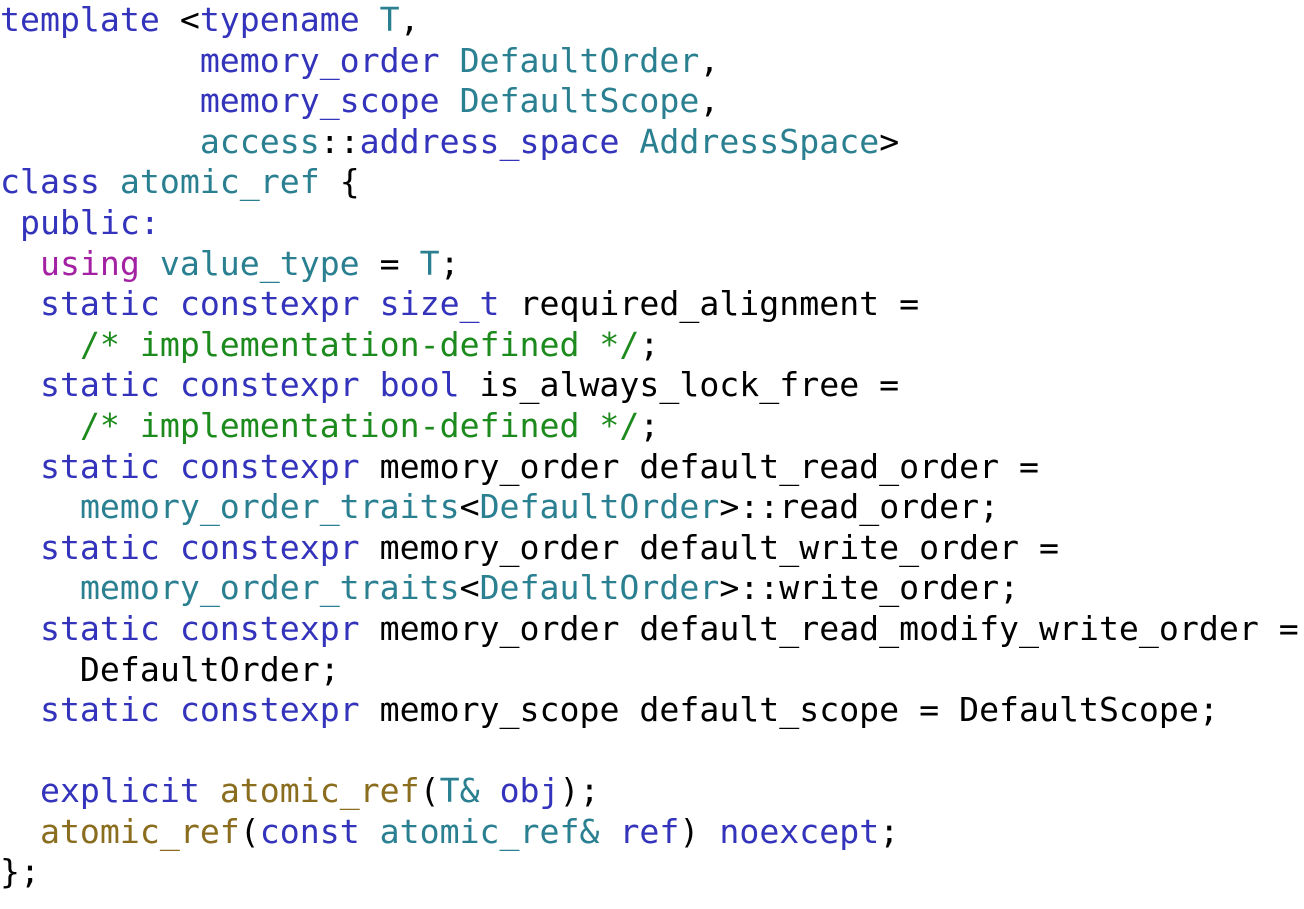  Describe the element at coordinates (759, 141) in the screenshot. I see `code-token: AddressSpace` at that location.